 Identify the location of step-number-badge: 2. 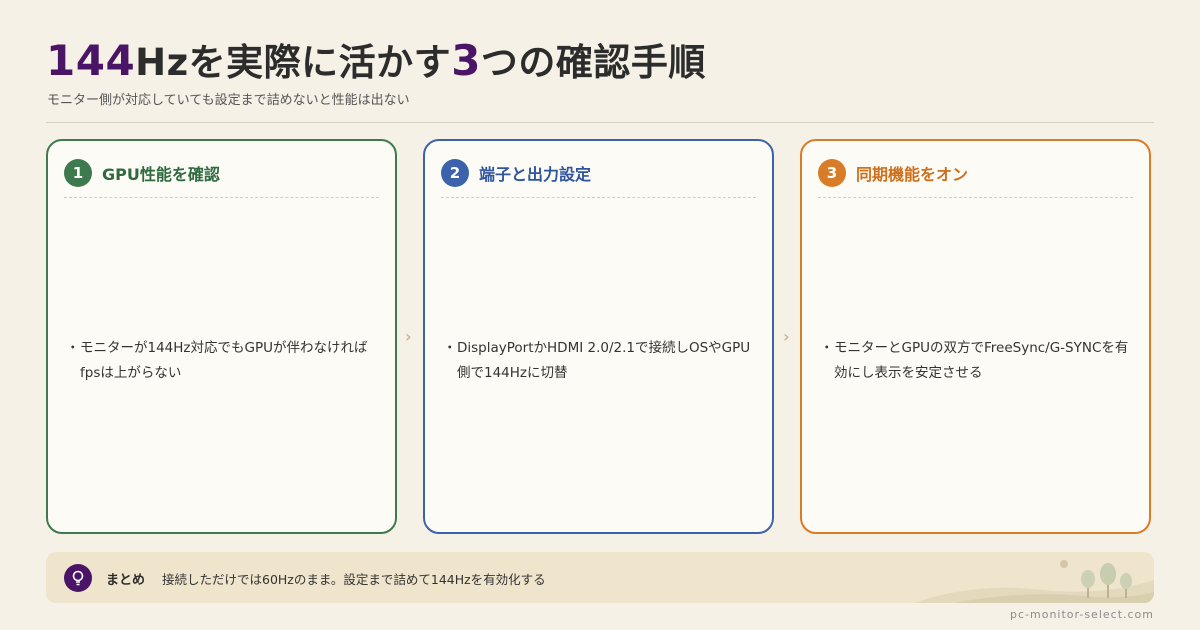
(455, 173).